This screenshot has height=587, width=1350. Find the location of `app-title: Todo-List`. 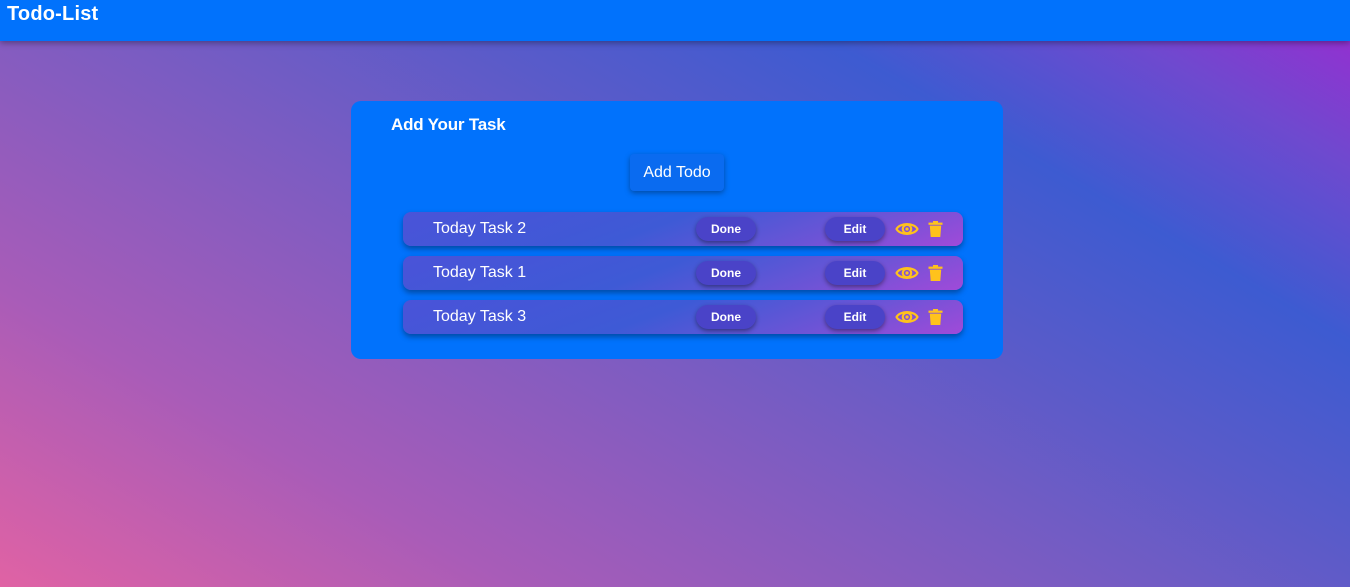

app-title: Todo-List is located at coordinates (53, 14).